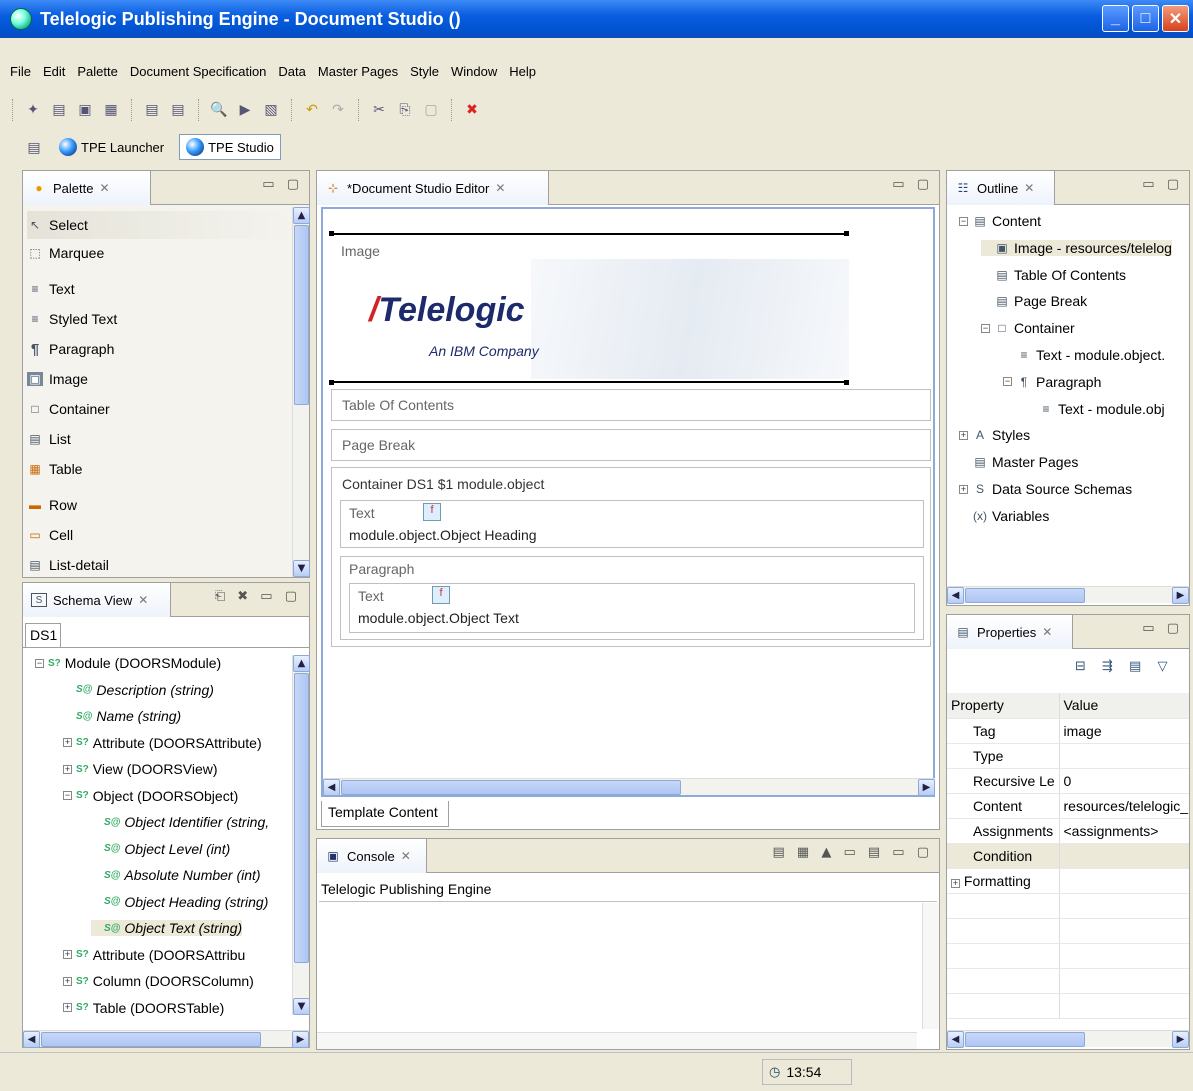 This screenshot has width=1193, height=1091. Describe the element at coordinates (68, 409) in the screenshot. I see `palette-container: □ Container` at that location.